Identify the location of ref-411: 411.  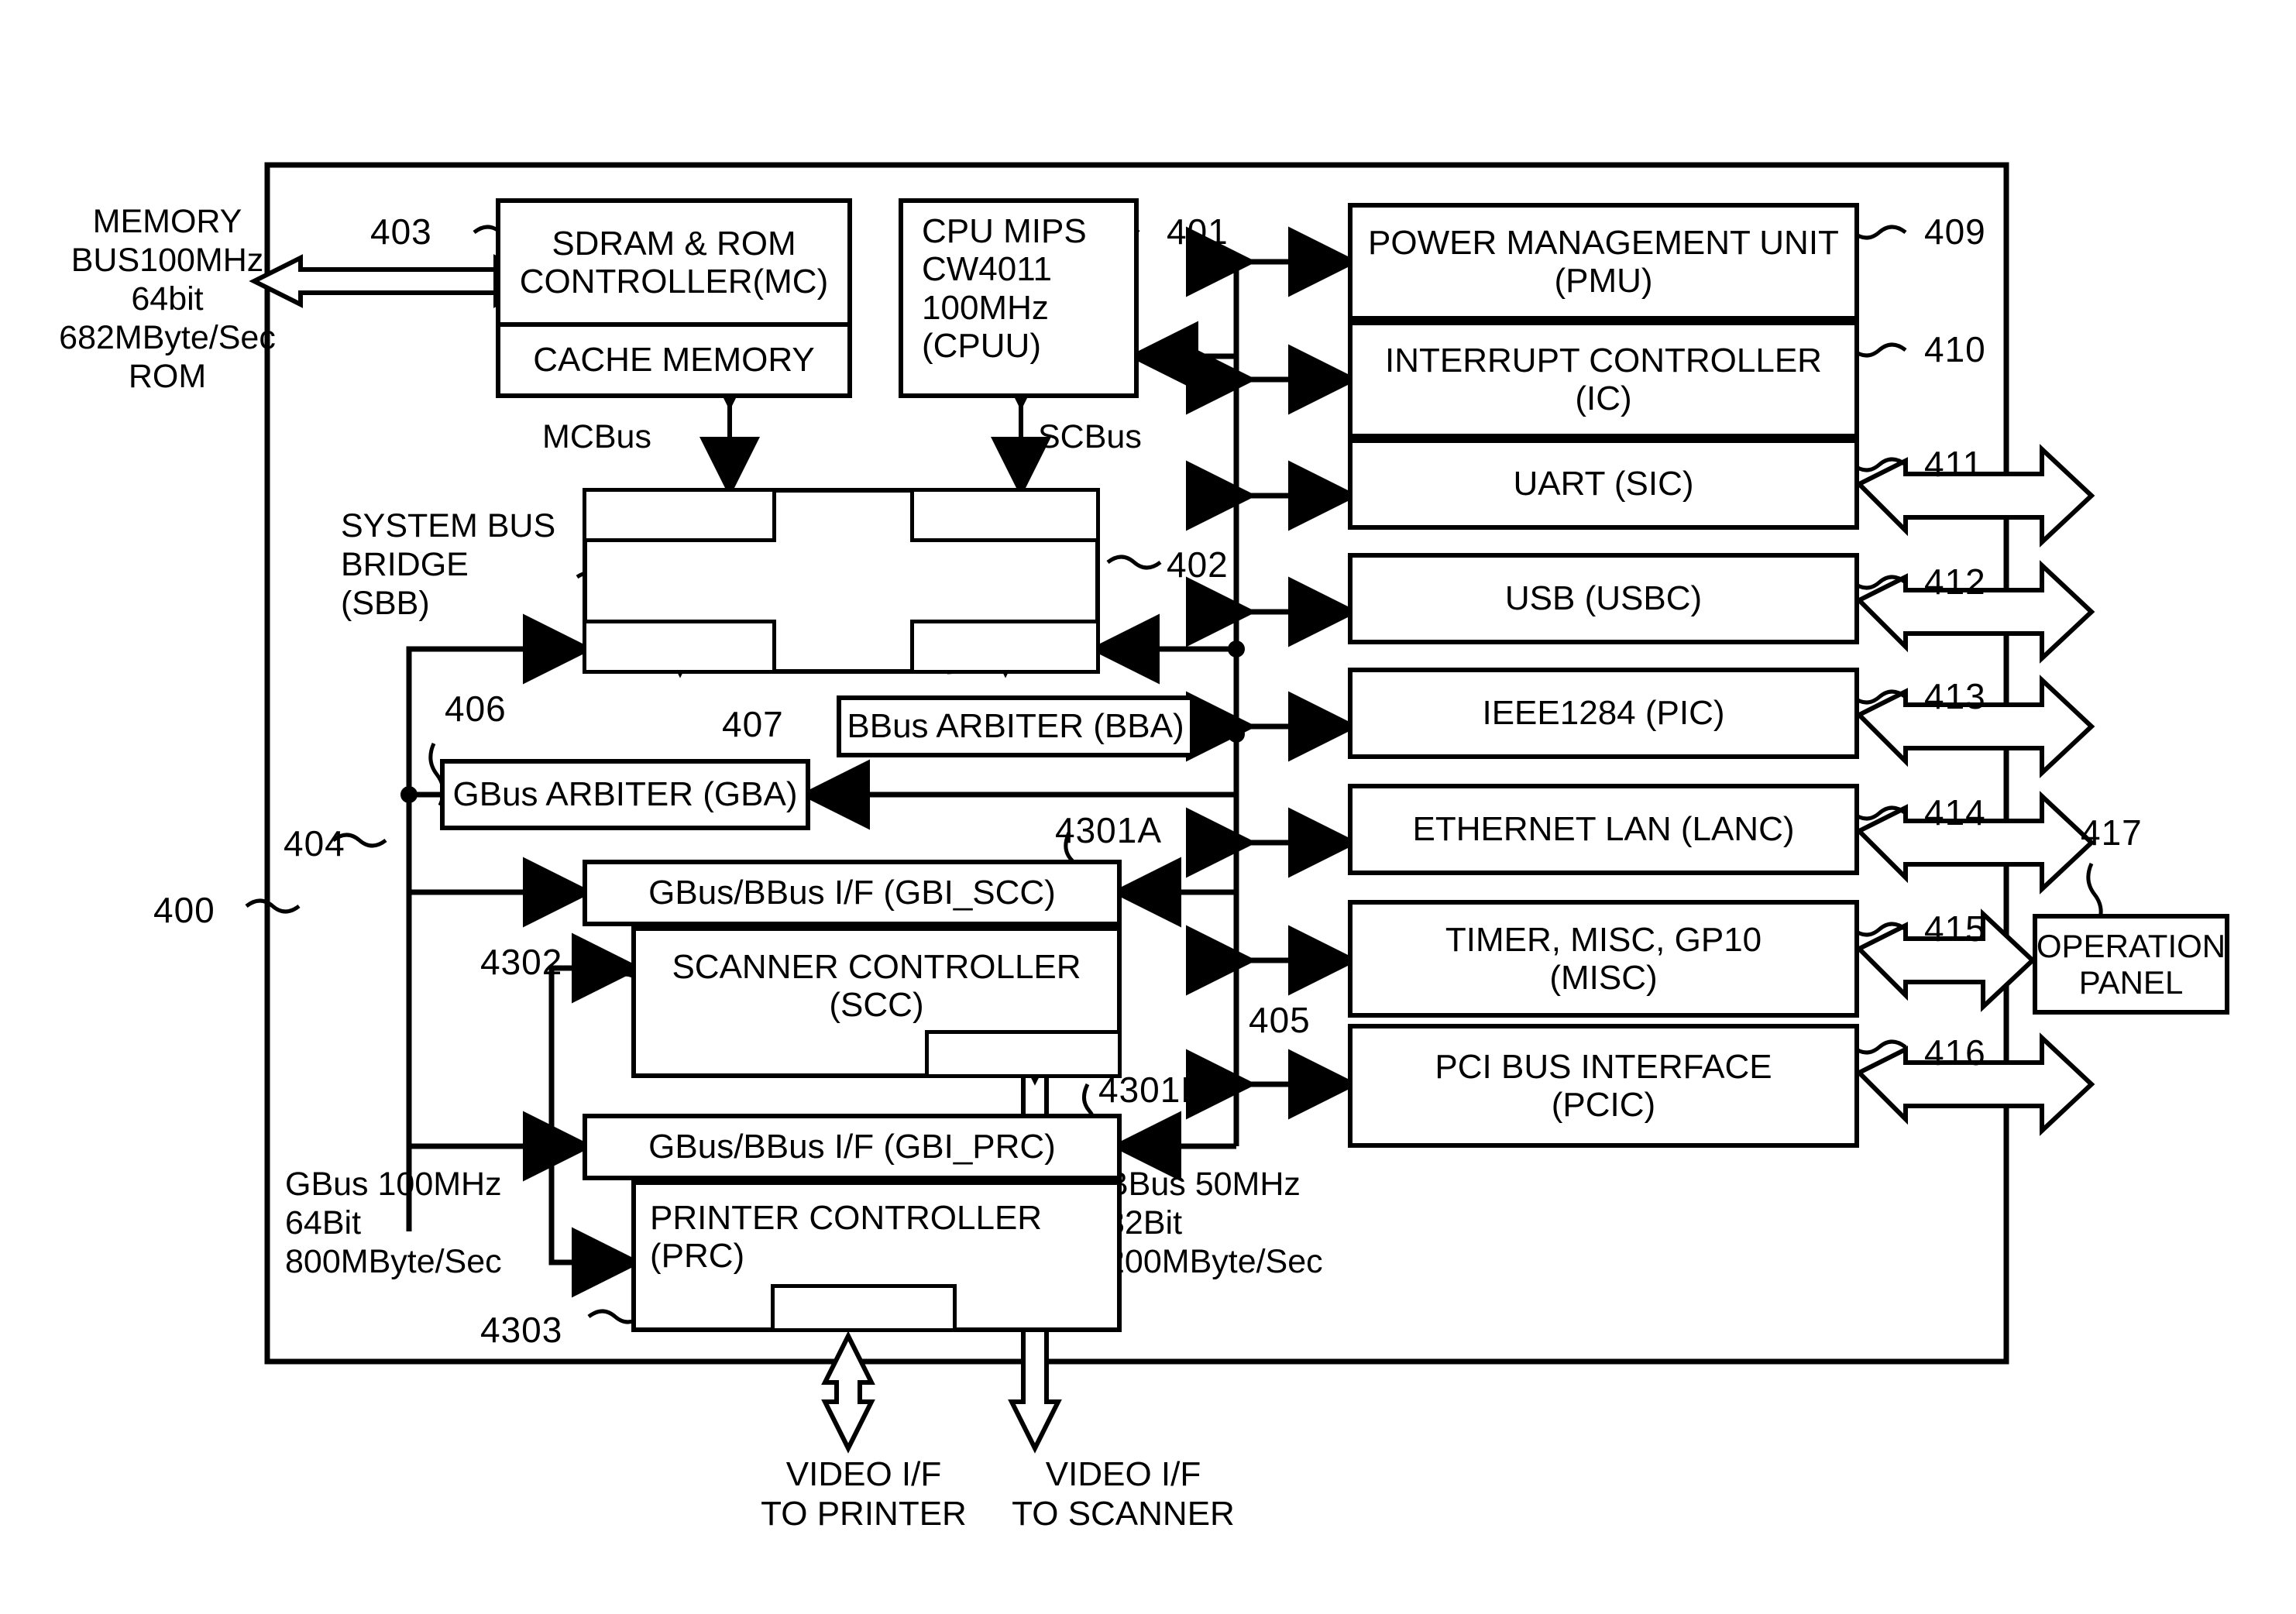
(1954, 464).